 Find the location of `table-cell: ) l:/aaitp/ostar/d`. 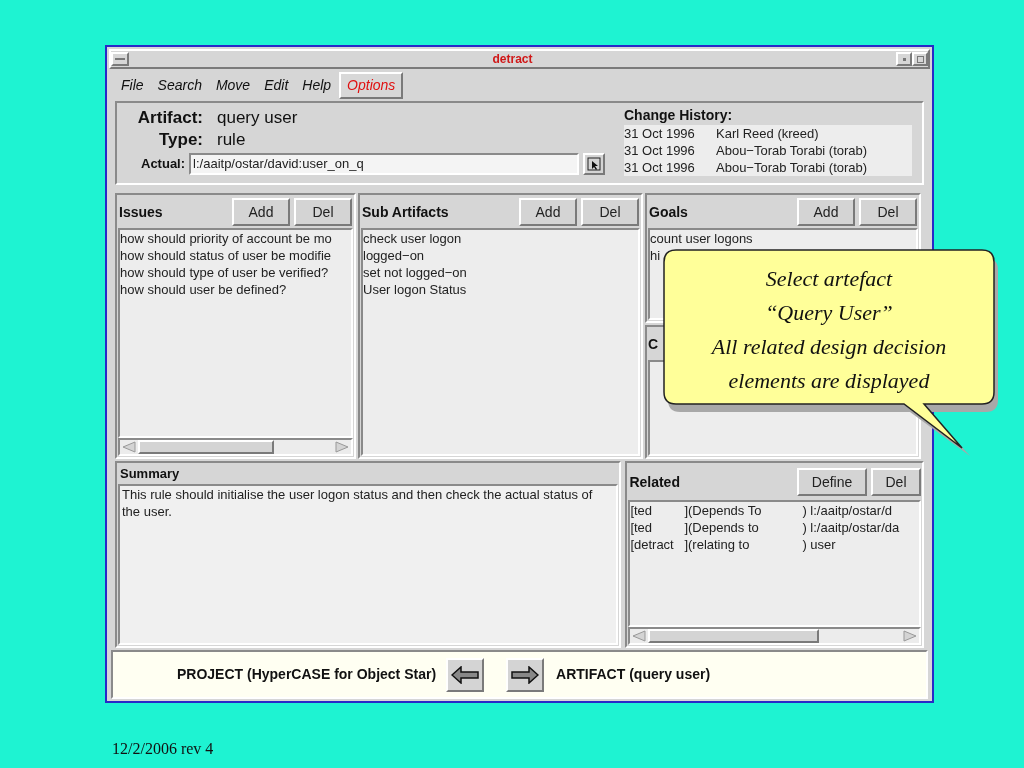

table-cell: ) l:/aaitp/ostar/d is located at coordinates (847, 510).